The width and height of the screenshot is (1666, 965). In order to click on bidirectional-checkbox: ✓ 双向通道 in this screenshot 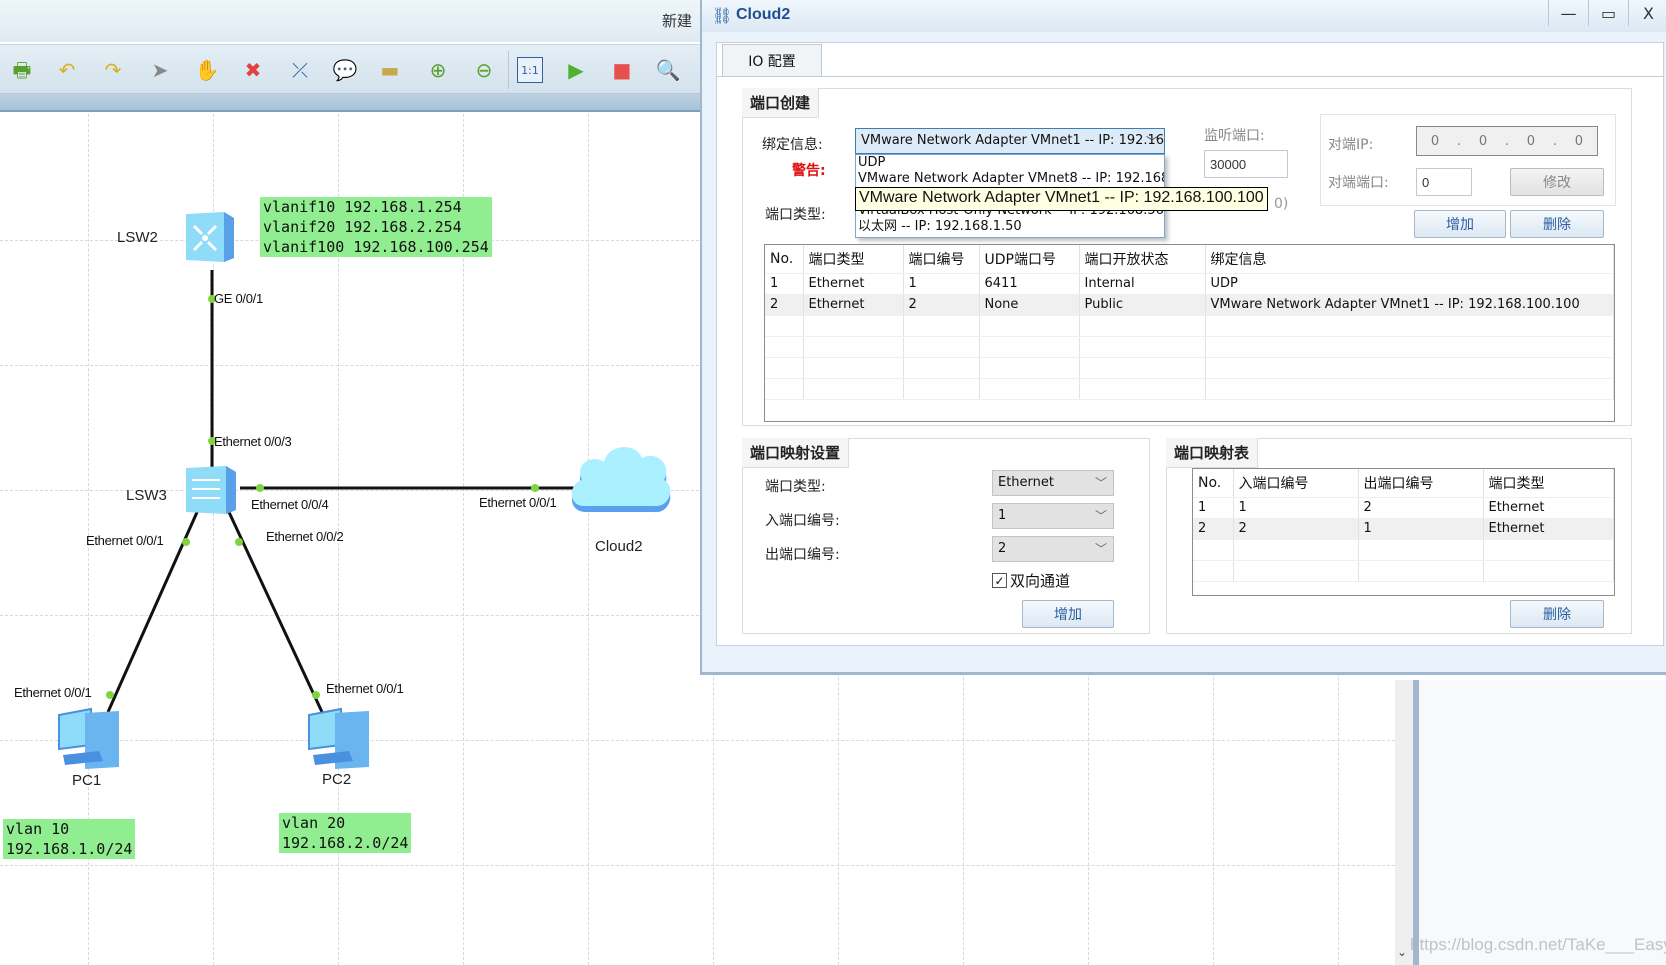, I will do `click(1031, 580)`.